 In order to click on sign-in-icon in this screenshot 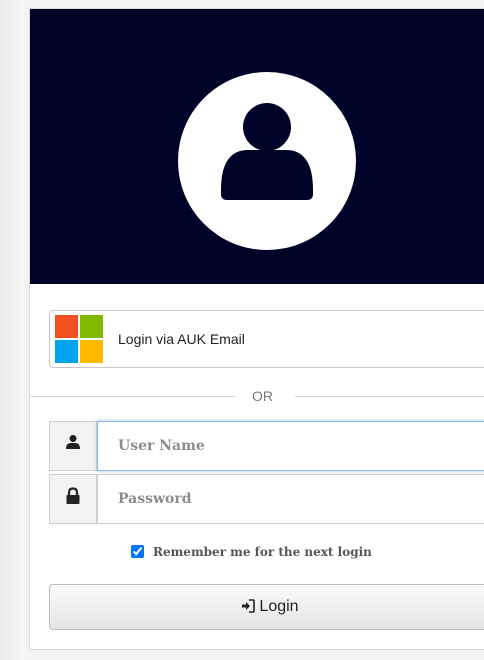, I will do `click(249, 606)`.